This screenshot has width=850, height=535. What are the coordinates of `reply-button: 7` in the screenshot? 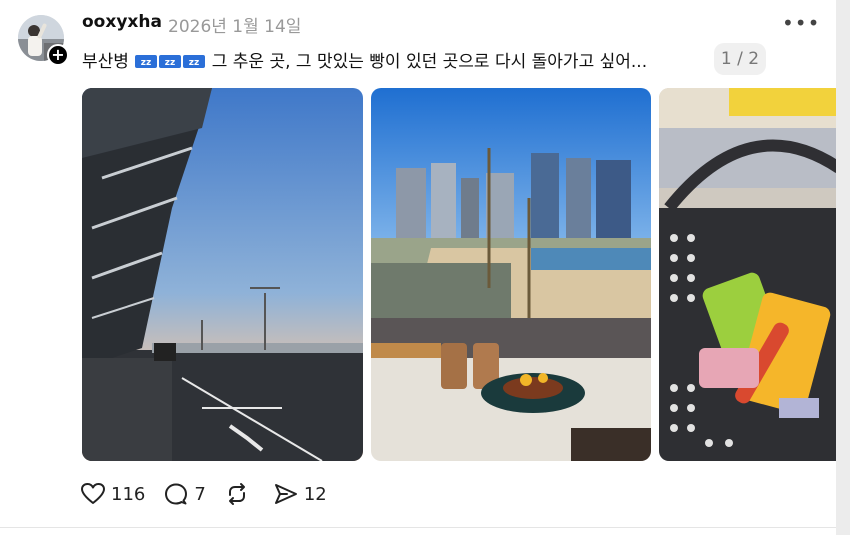 It's located at (184, 494).